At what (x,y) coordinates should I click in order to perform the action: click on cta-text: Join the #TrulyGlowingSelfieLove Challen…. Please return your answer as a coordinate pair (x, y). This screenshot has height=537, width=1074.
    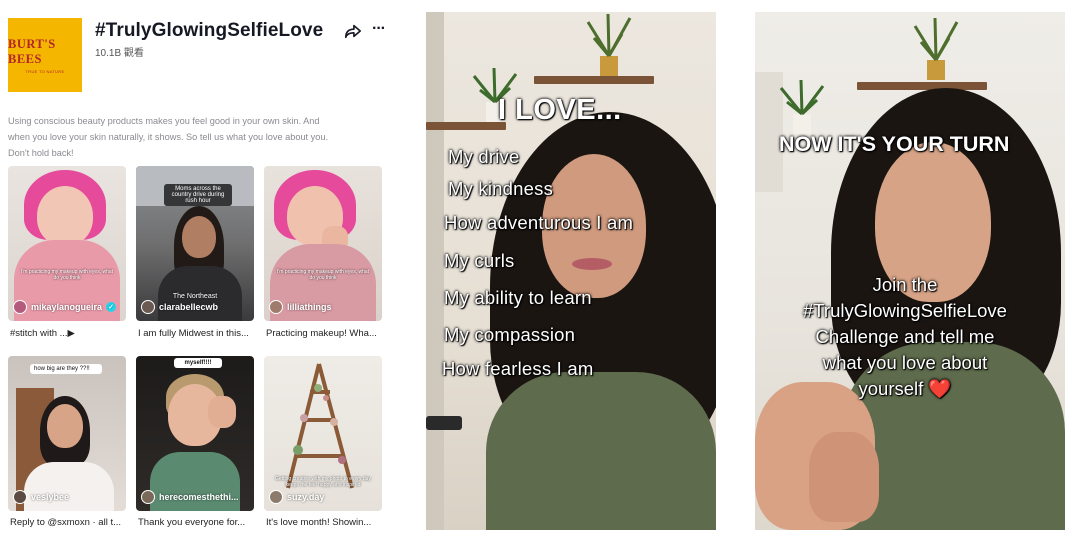
    Looking at the image, I should click on (905, 337).